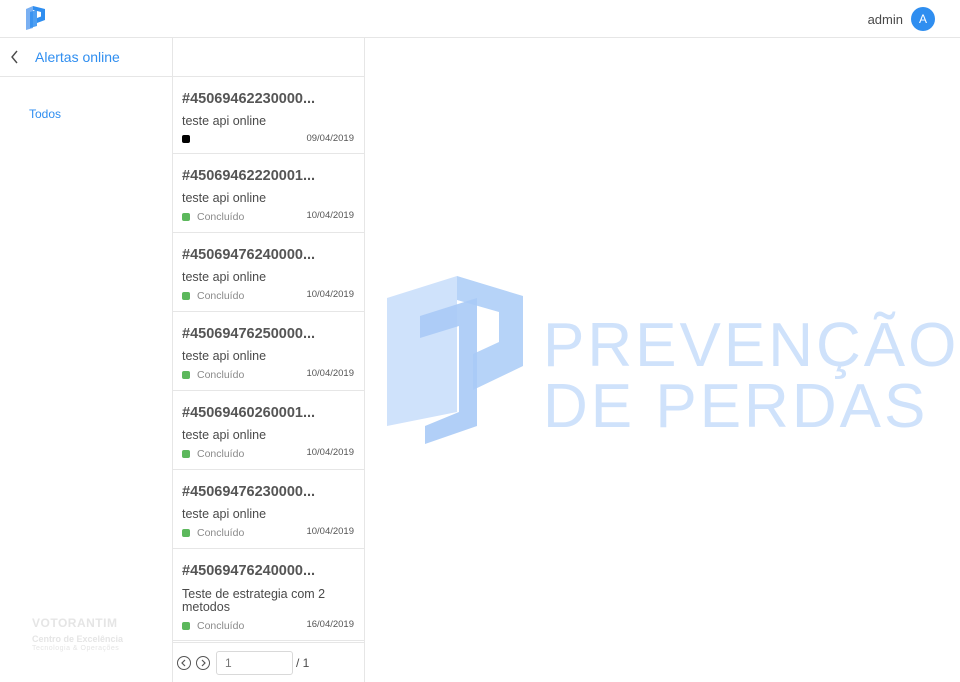 The image size is (960, 682). I want to click on alert-description: Teste de estrategia com 2 metodos, so click(254, 600).